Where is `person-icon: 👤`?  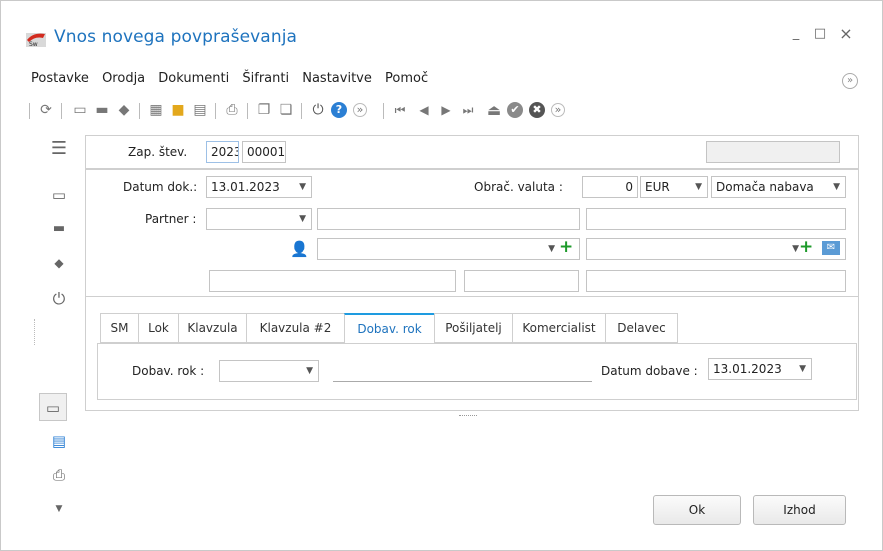
person-icon: 👤 is located at coordinates (299, 249).